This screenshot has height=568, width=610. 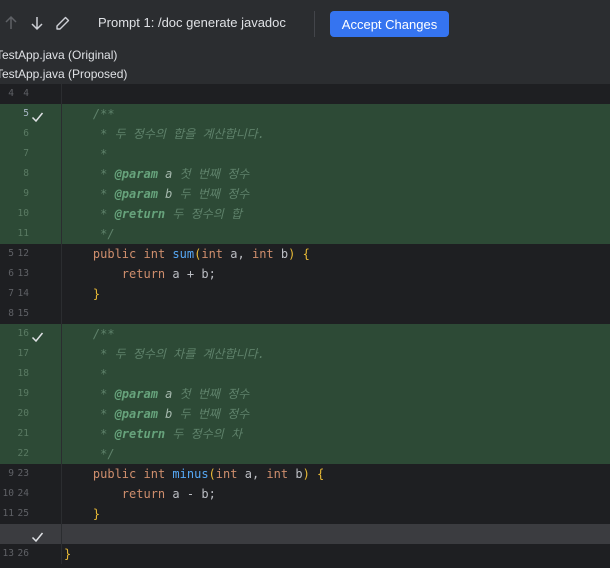 What do you see at coordinates (31, 94) in the screenshot?
I see `line-gutter: 44` at bounding box center [31, 94].